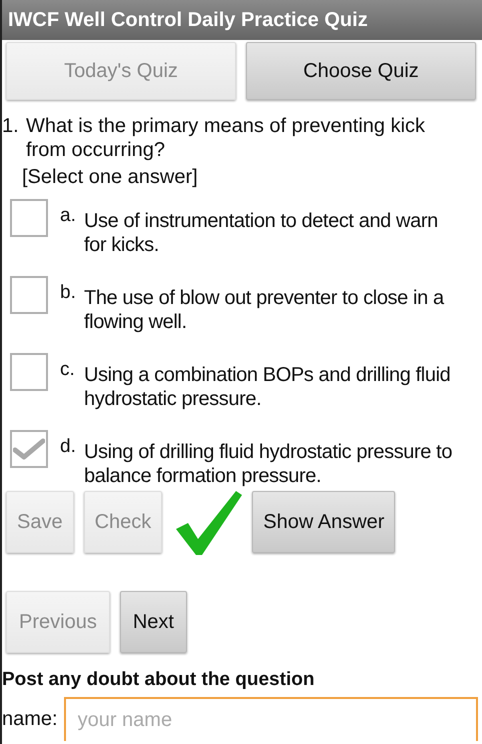  What do you see at coordinates (68, 370) in the screenshot?
I see `option-letter: c.` at bounding box center [68, 370].